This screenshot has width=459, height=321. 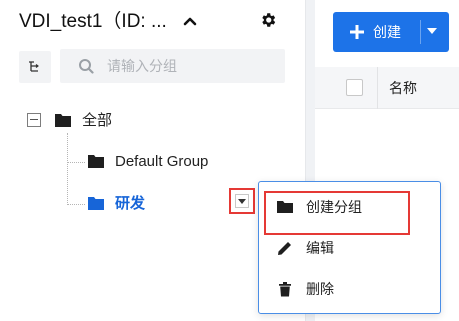 What do you see at coordinates (320, 248) in the screenshot?
I see `menu-item-label: 编辑` at bounding box center [320, 248].